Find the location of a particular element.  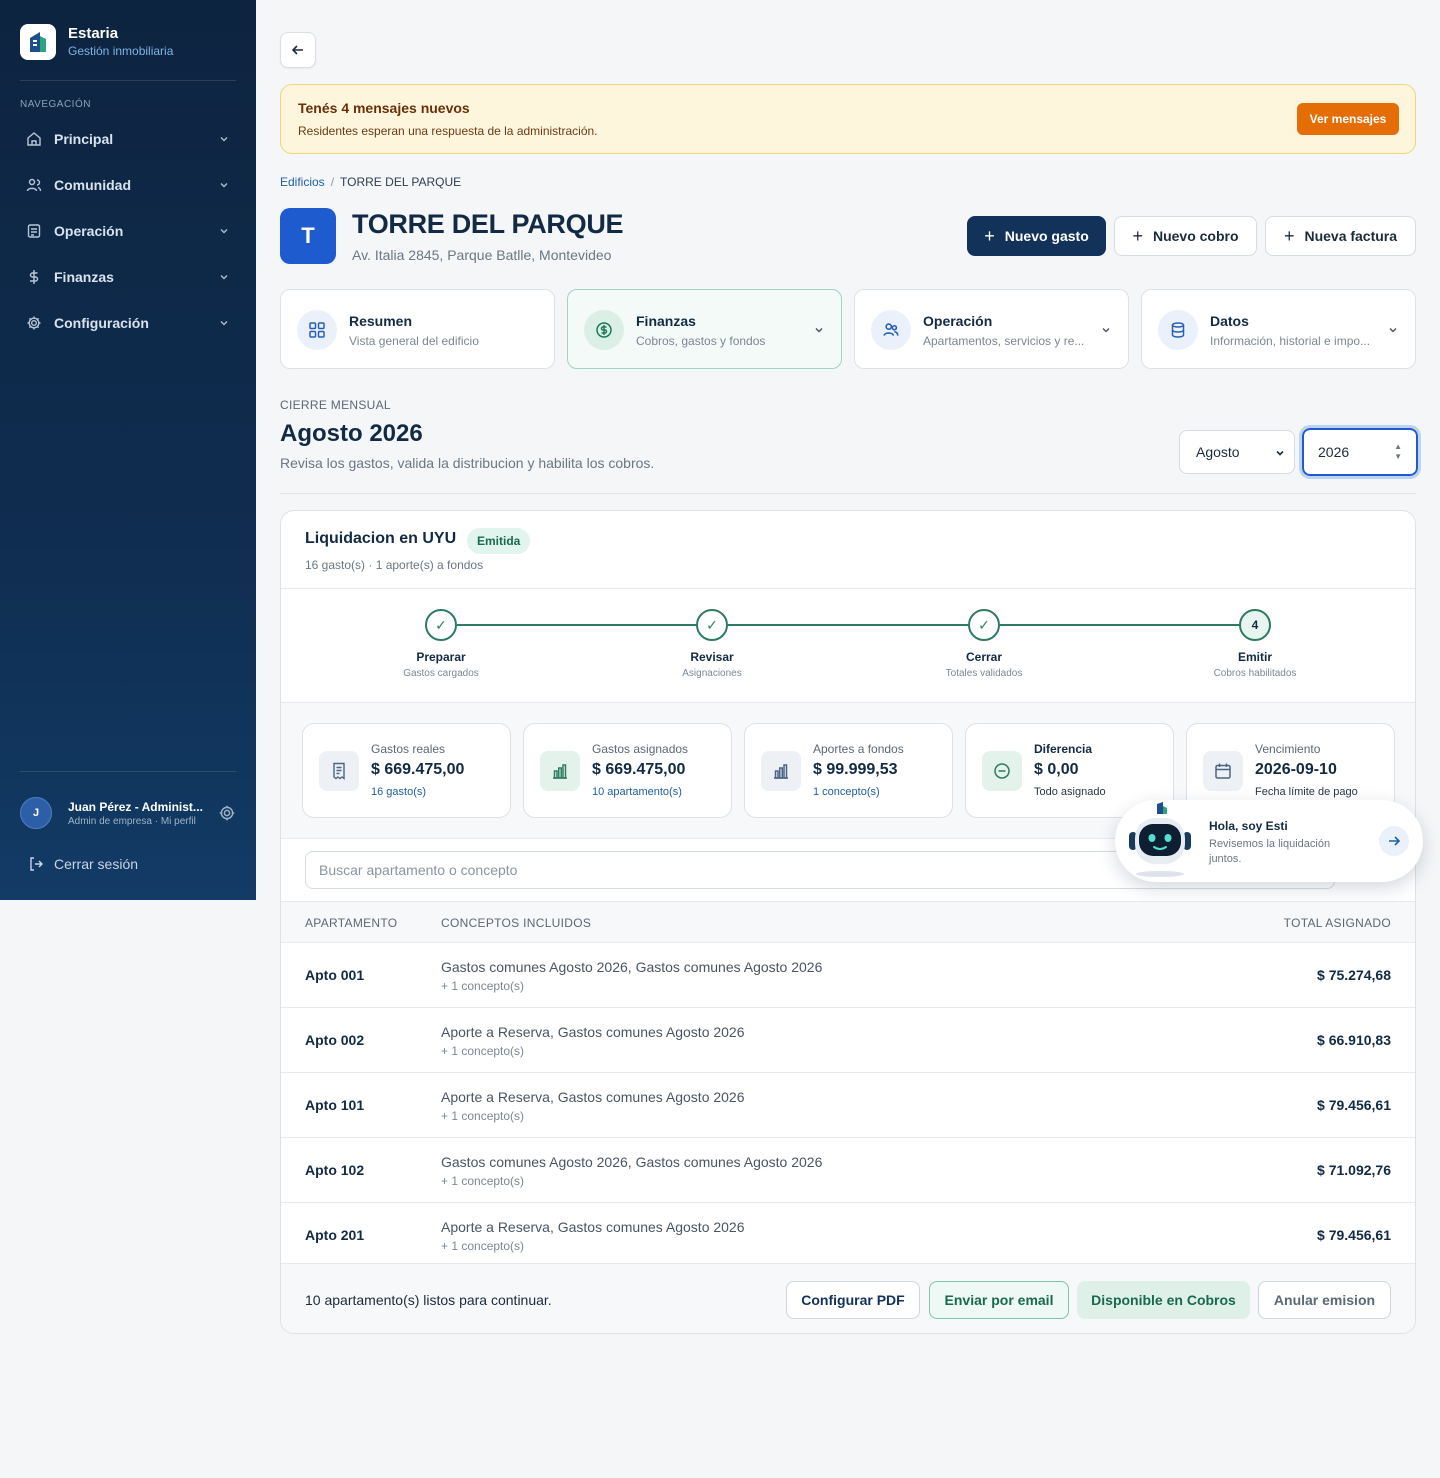

sidebar-item-label: Finanzas is located at coordinates (84, 277).